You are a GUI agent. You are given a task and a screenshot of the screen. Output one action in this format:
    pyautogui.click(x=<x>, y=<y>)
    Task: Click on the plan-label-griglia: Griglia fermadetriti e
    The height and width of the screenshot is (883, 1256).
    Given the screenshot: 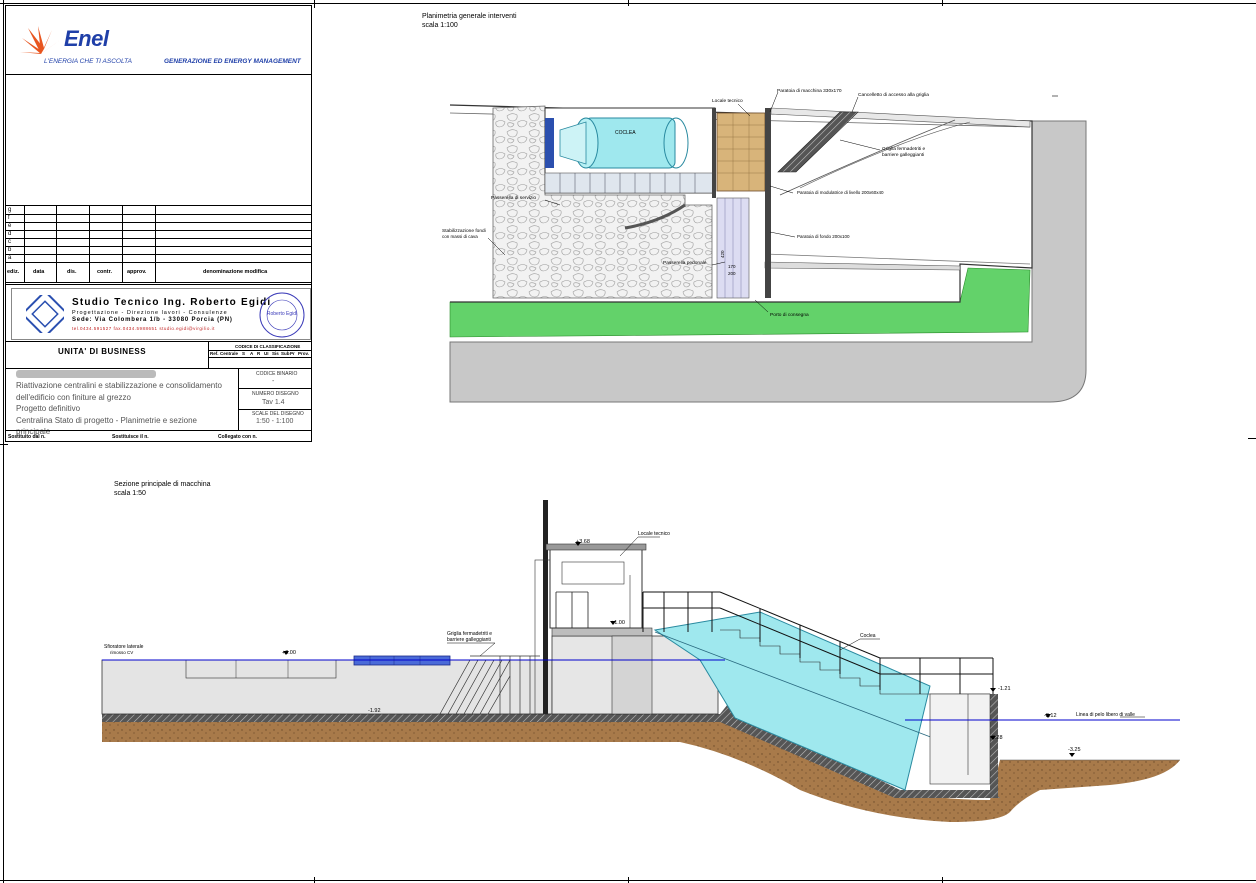 What is the action you would take?
    pyautogui.click(x=904, y=149)
    